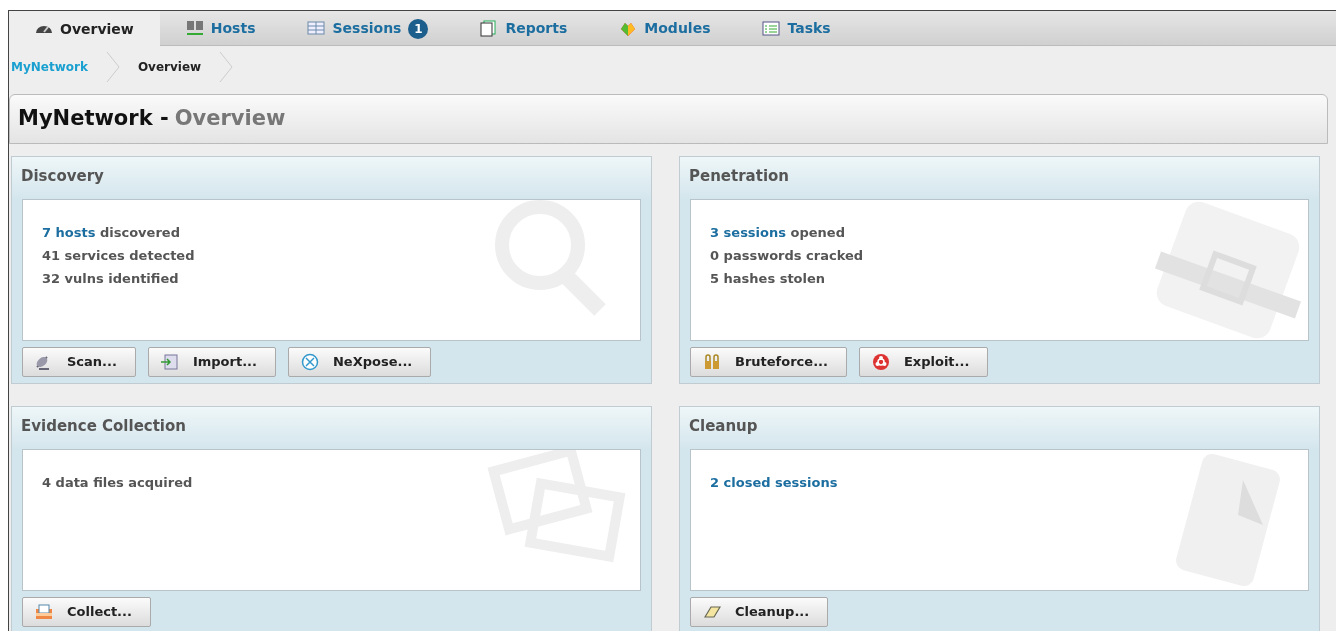 The width and height of the screenshot is (1336, 631). I want to click on section-title: Overview, so click(230, 119).